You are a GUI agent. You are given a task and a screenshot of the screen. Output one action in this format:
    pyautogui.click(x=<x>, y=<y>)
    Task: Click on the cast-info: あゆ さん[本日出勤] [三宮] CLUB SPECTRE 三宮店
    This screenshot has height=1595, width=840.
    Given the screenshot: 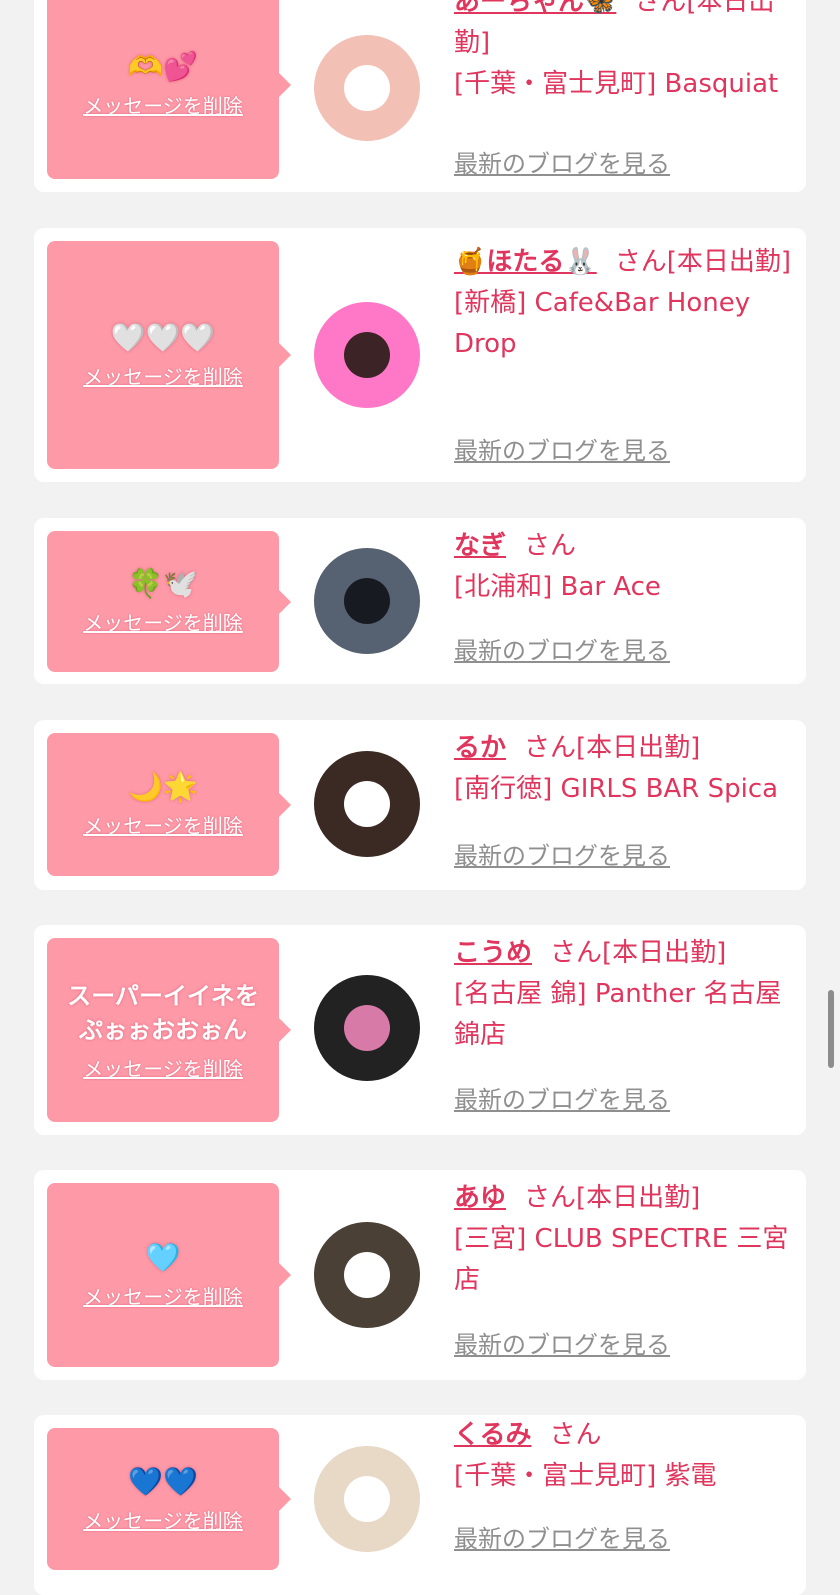 What is the action you would take?
    pyautogui.click(x=623, y=1239)
    